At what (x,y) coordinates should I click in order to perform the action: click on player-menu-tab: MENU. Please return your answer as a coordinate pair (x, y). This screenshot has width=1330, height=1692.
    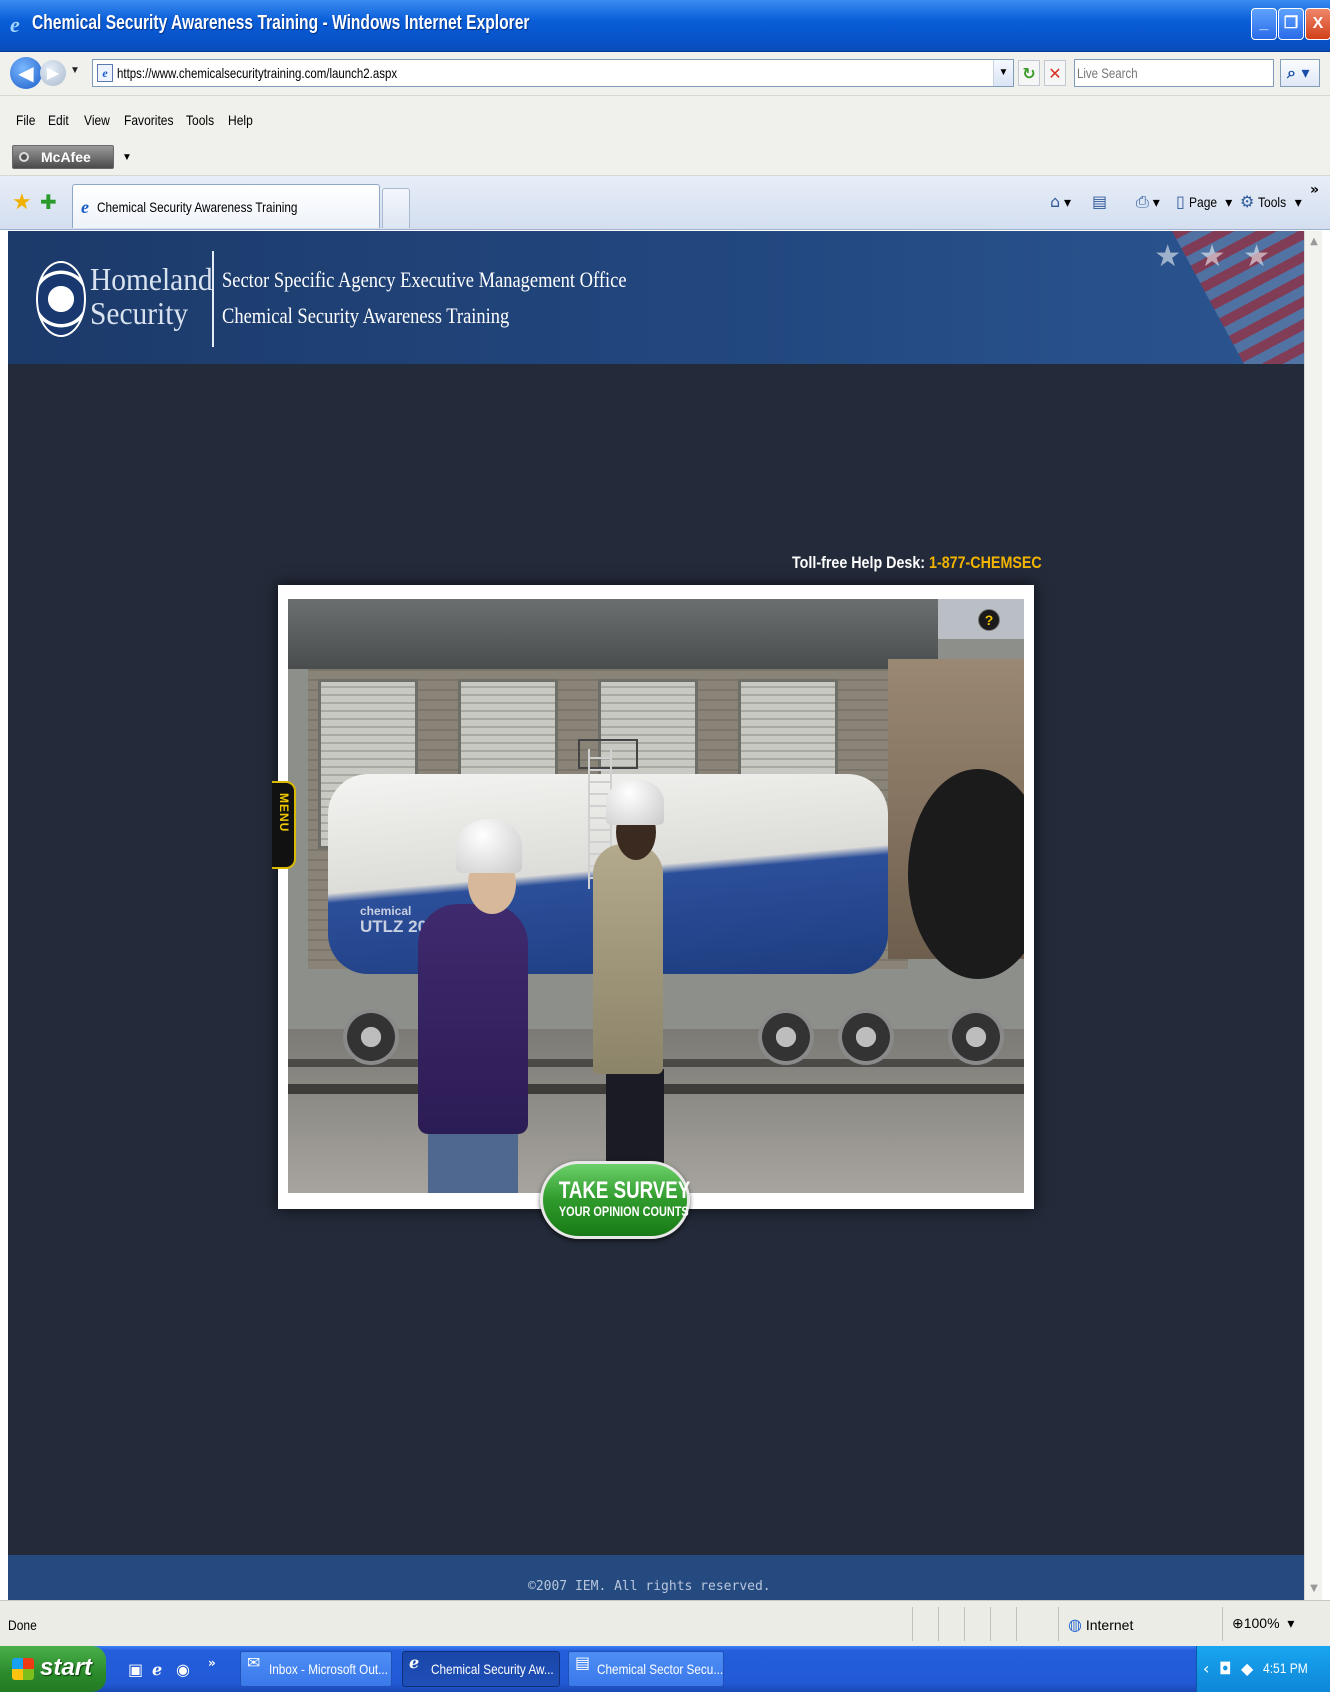
    Looking at the image, I should click on (284, 825).